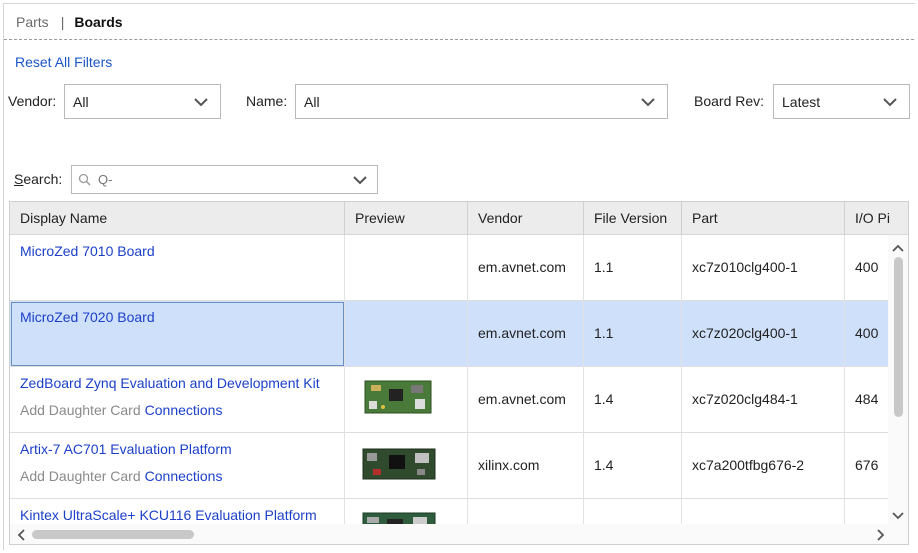 The width and height of the screenshot is (918, 553). What do you see at coordinates (312, 101) in the screenshot?
I see `name-value: All` at bounding box center [312, 101].